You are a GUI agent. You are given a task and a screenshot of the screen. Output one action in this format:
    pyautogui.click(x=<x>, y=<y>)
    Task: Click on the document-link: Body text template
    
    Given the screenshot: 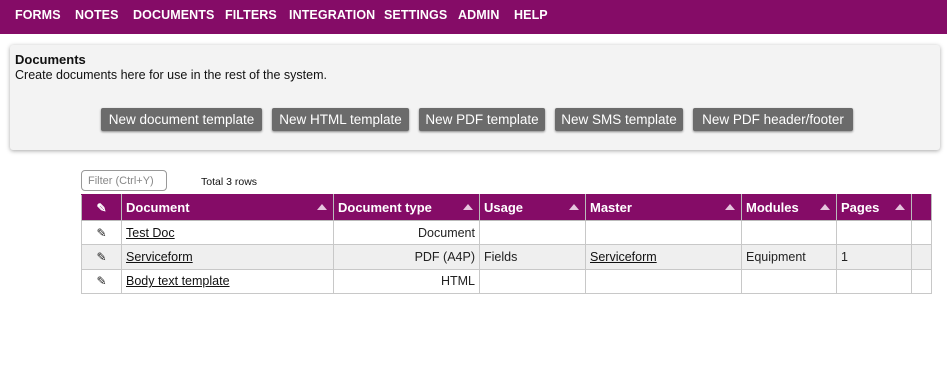 What is the action you would take?
    pyautogui.click(x=178, y=281)
    